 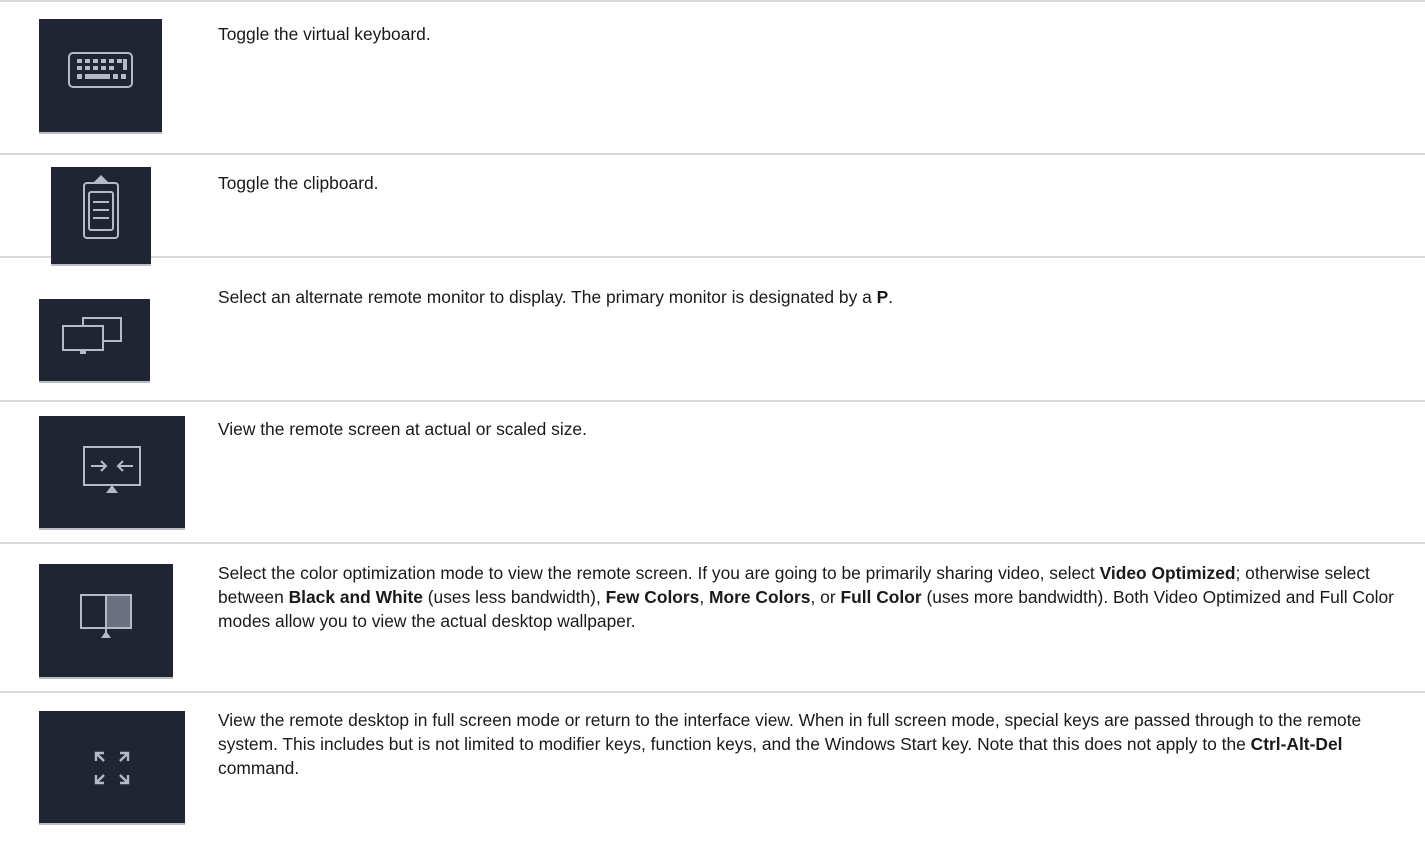 What do you see at coordinates (712, 210) in the screenshot?
I see `table-row: Toggle the clipboard.` at bounding box center [712, 210].